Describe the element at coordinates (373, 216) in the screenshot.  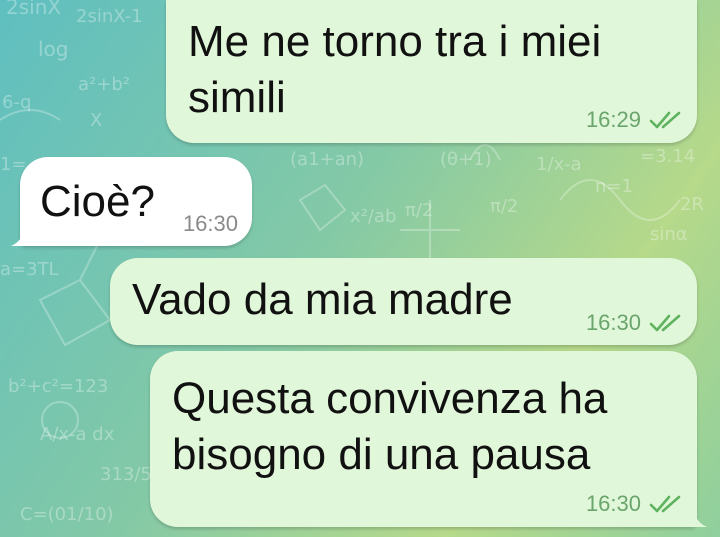
I see `wallpaper-formula: x²/ab` at that location.